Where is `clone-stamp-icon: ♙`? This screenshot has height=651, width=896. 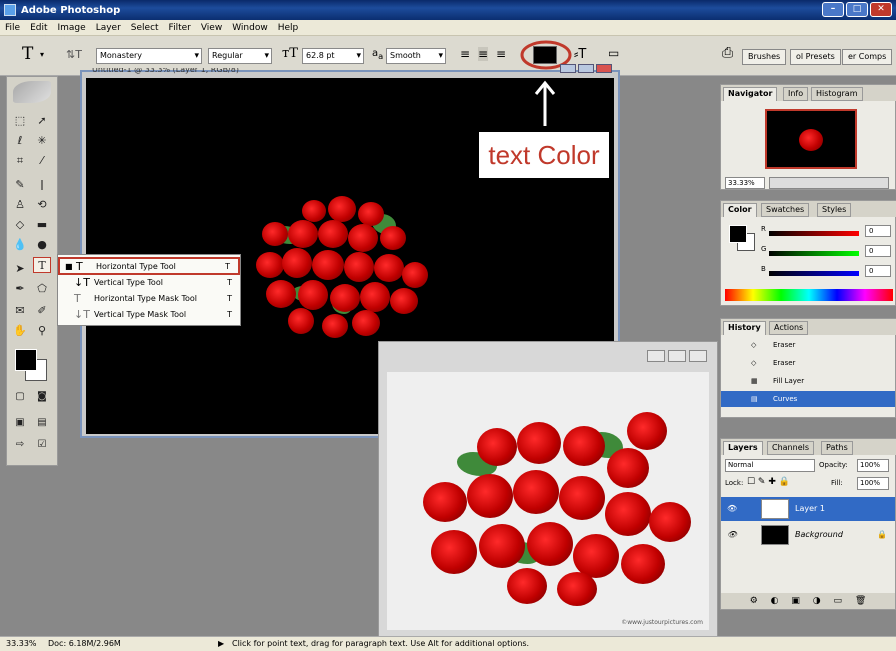
clone-stamp-icon: ♙ is located at coordinates (20, 205).